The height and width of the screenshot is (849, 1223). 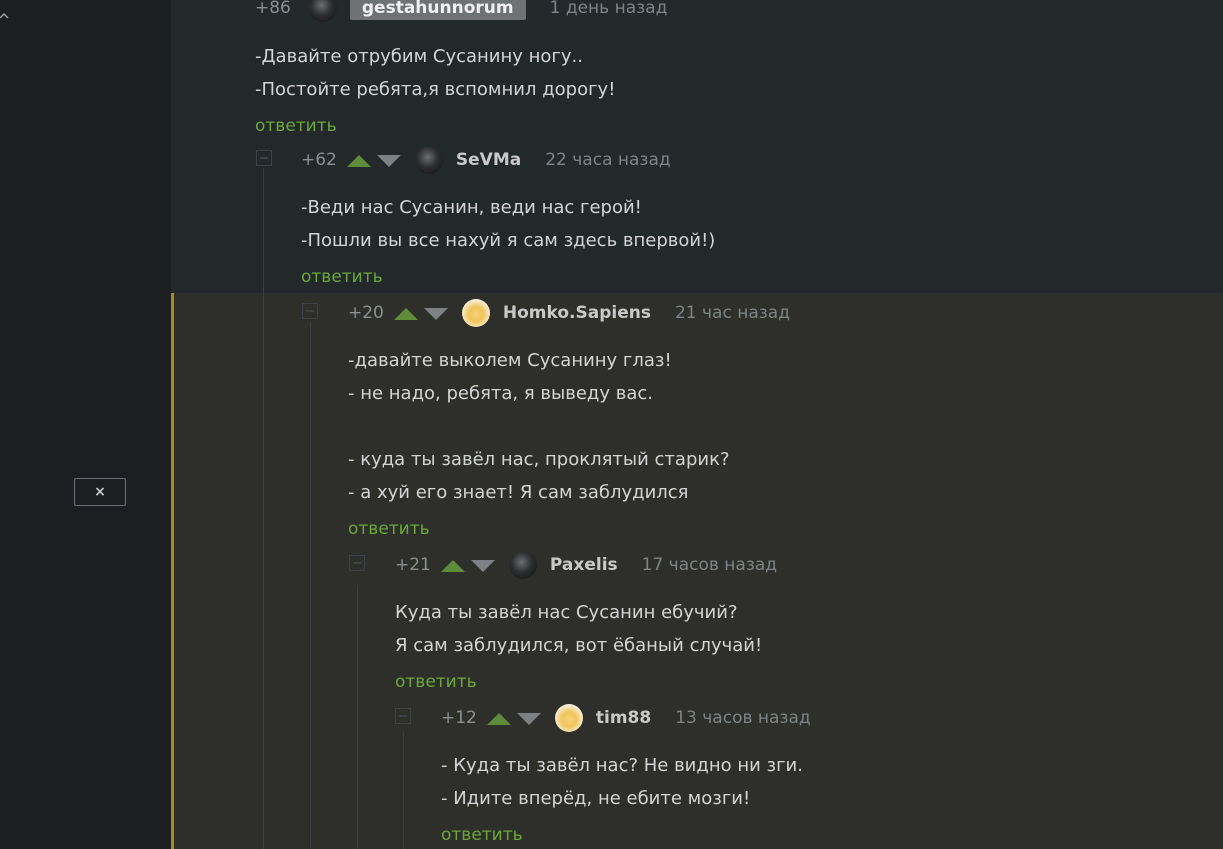 I want to click on comment-text: - а хуй его знает! Я сам заблудился, so click(x=518, y=492).